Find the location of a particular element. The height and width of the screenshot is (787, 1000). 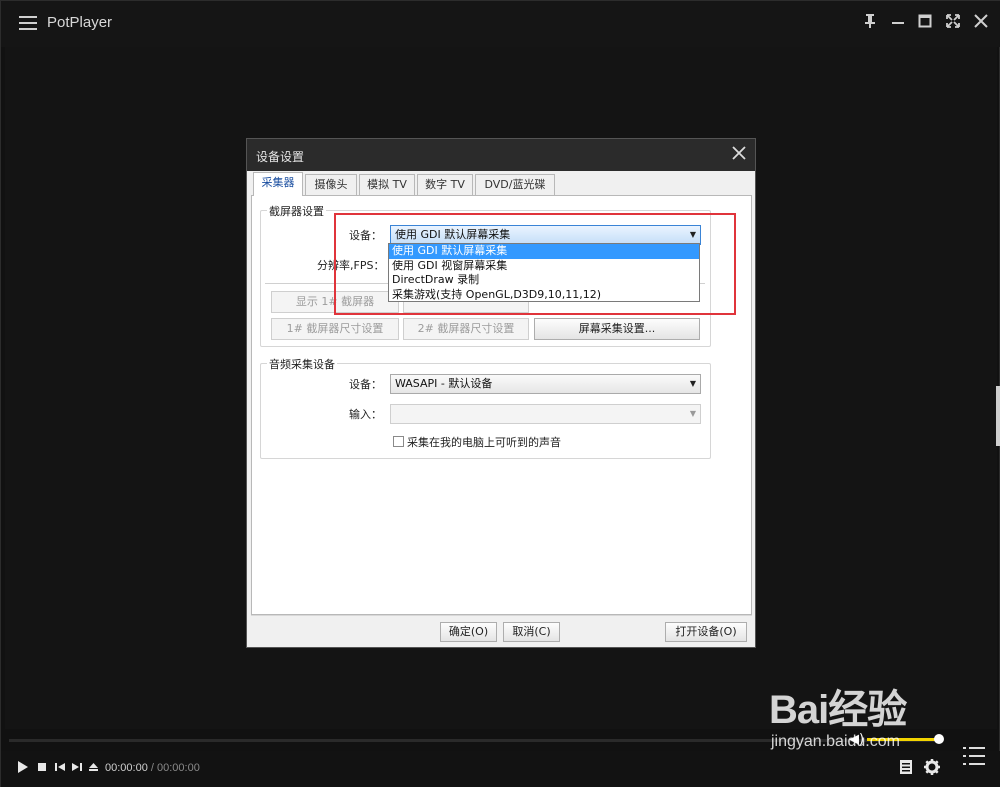

tab-capture: 采集器 is located at coordinates (278, 184).